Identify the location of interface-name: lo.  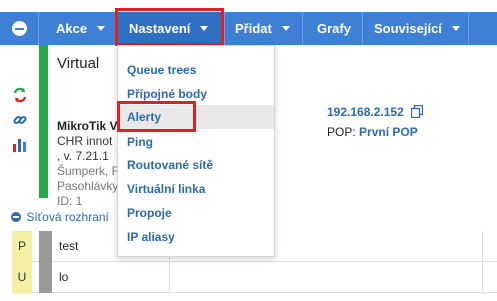
(64, 277).